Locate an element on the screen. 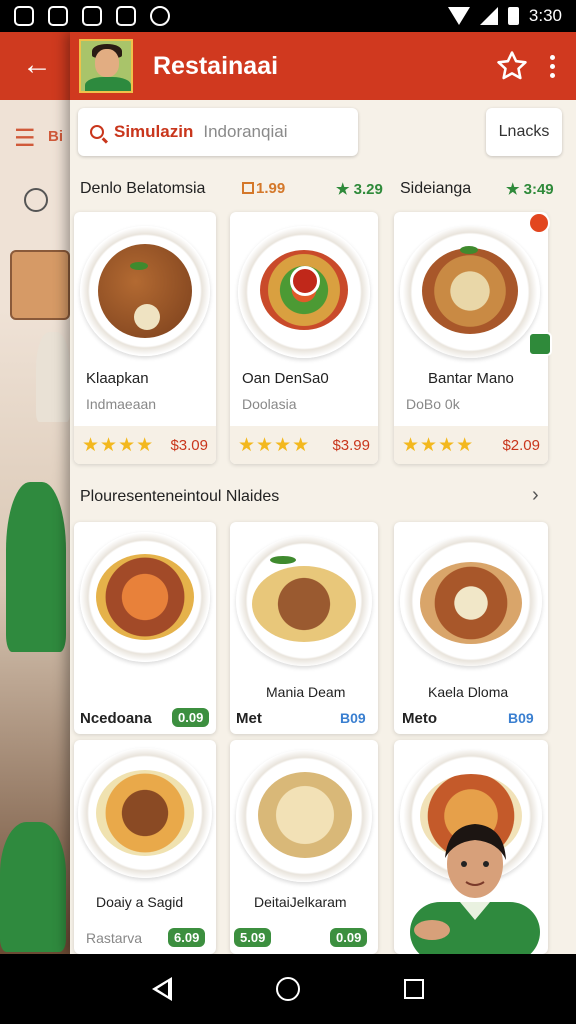 The image size is (576, 1024). profile-avatar is located at coordinates (106, 66).